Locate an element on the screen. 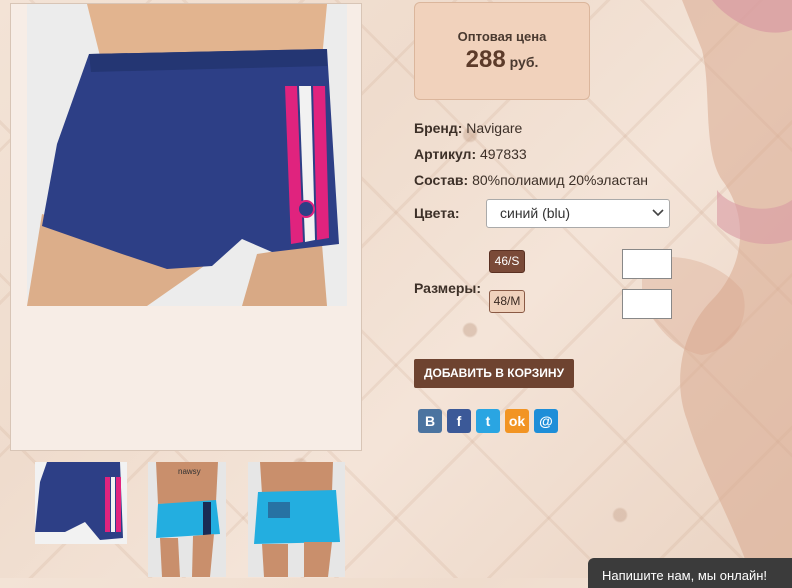 This screenshot has height=588, width=792. thumbnail-2: nawsy is located at coordinates (187, 519).